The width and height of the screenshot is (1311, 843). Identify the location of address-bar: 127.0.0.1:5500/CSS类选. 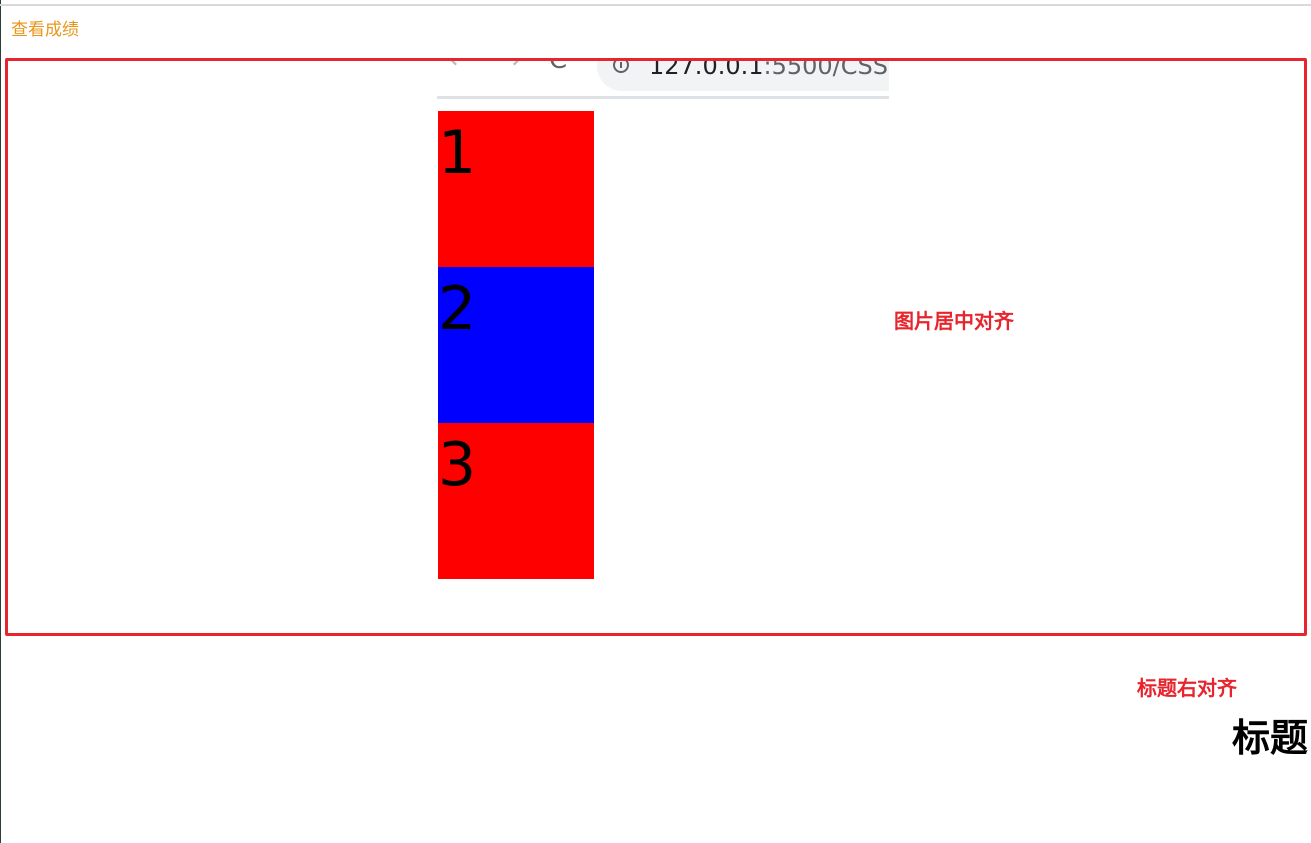
(743, 76).